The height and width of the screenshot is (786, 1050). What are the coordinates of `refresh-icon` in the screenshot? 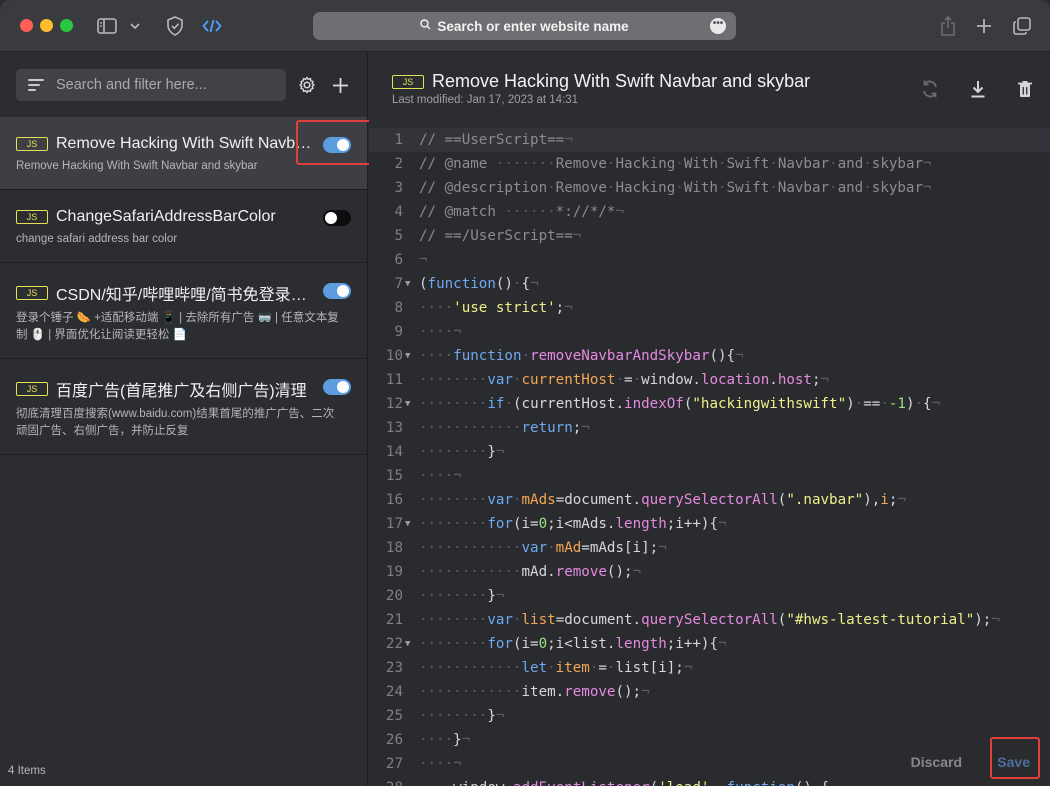 It's located at (930, 89).